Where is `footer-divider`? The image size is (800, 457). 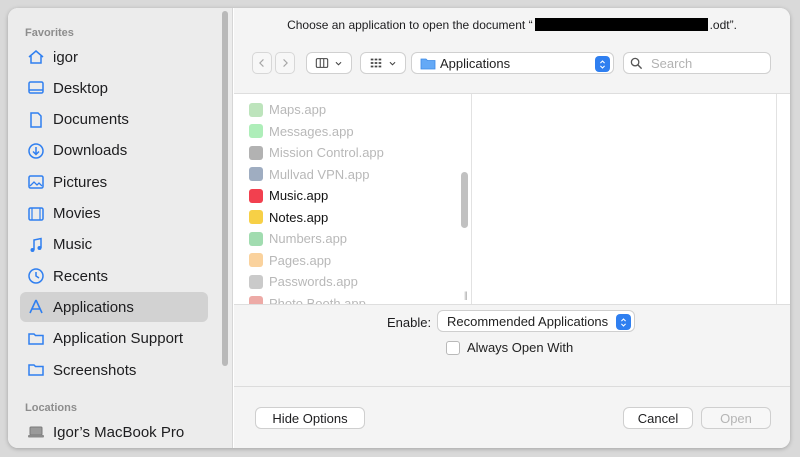 footer-divider is located at coordinates (512, 386).